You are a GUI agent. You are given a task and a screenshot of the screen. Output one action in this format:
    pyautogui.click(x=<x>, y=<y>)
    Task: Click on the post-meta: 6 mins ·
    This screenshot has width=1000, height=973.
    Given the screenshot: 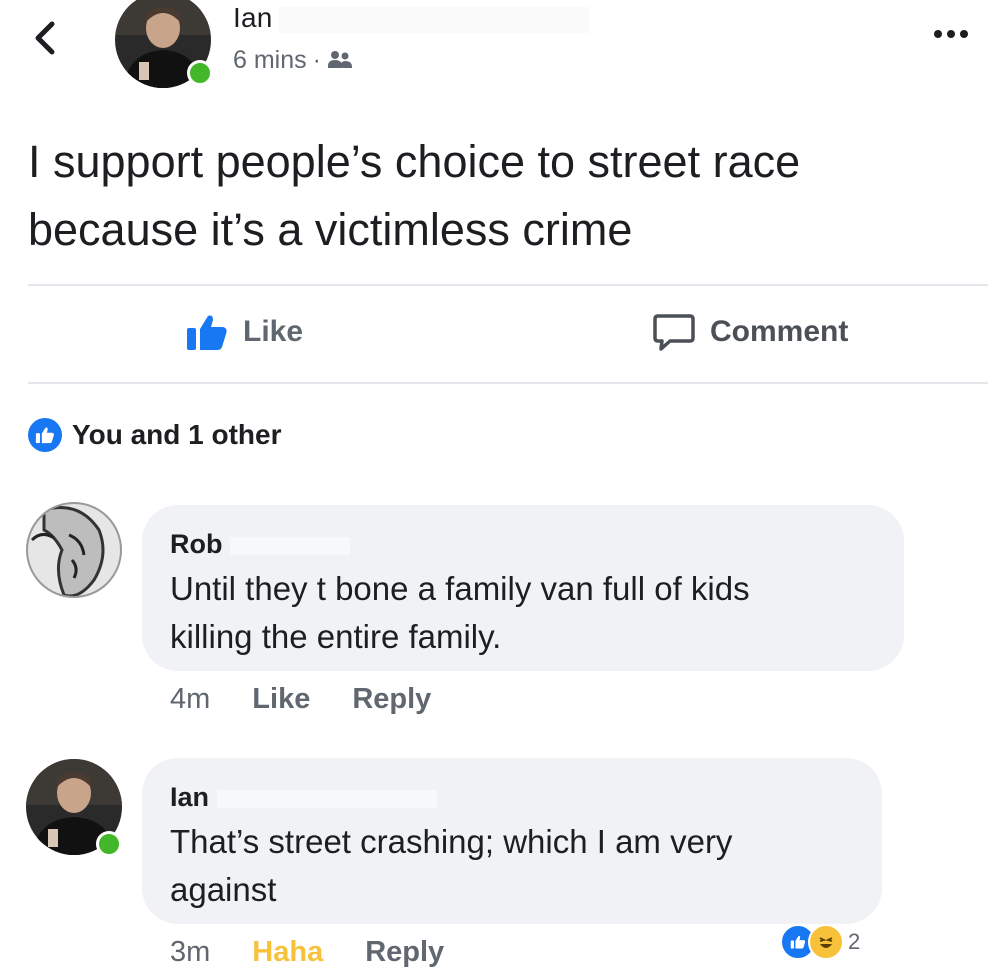 What is the action you would take?
    pyautogui.click(x=293, y=60)
    